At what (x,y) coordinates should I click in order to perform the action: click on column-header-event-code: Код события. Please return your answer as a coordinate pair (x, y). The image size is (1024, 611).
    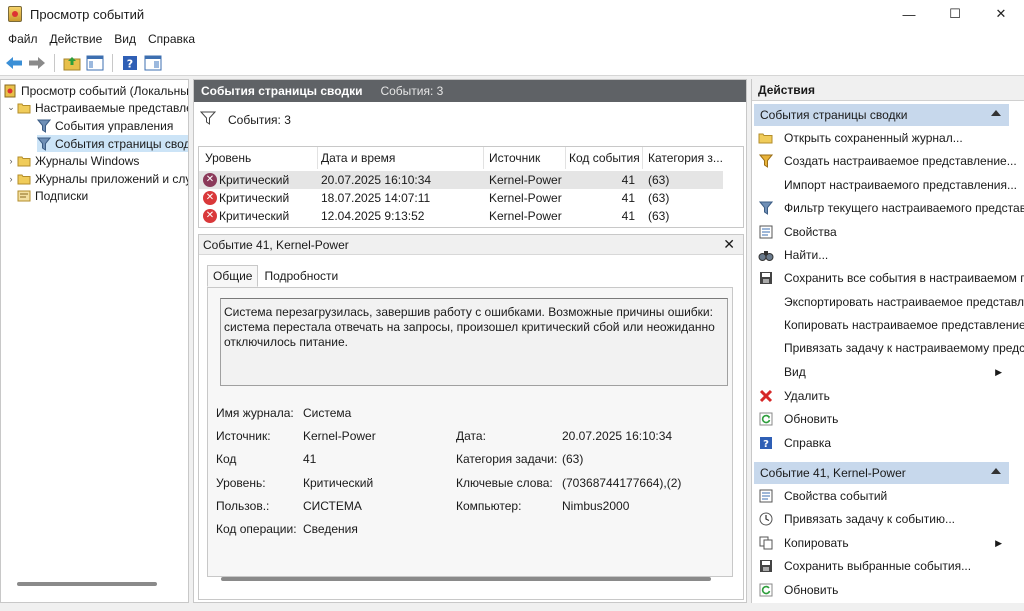
    Looking at the image, I should click on (604, 158).